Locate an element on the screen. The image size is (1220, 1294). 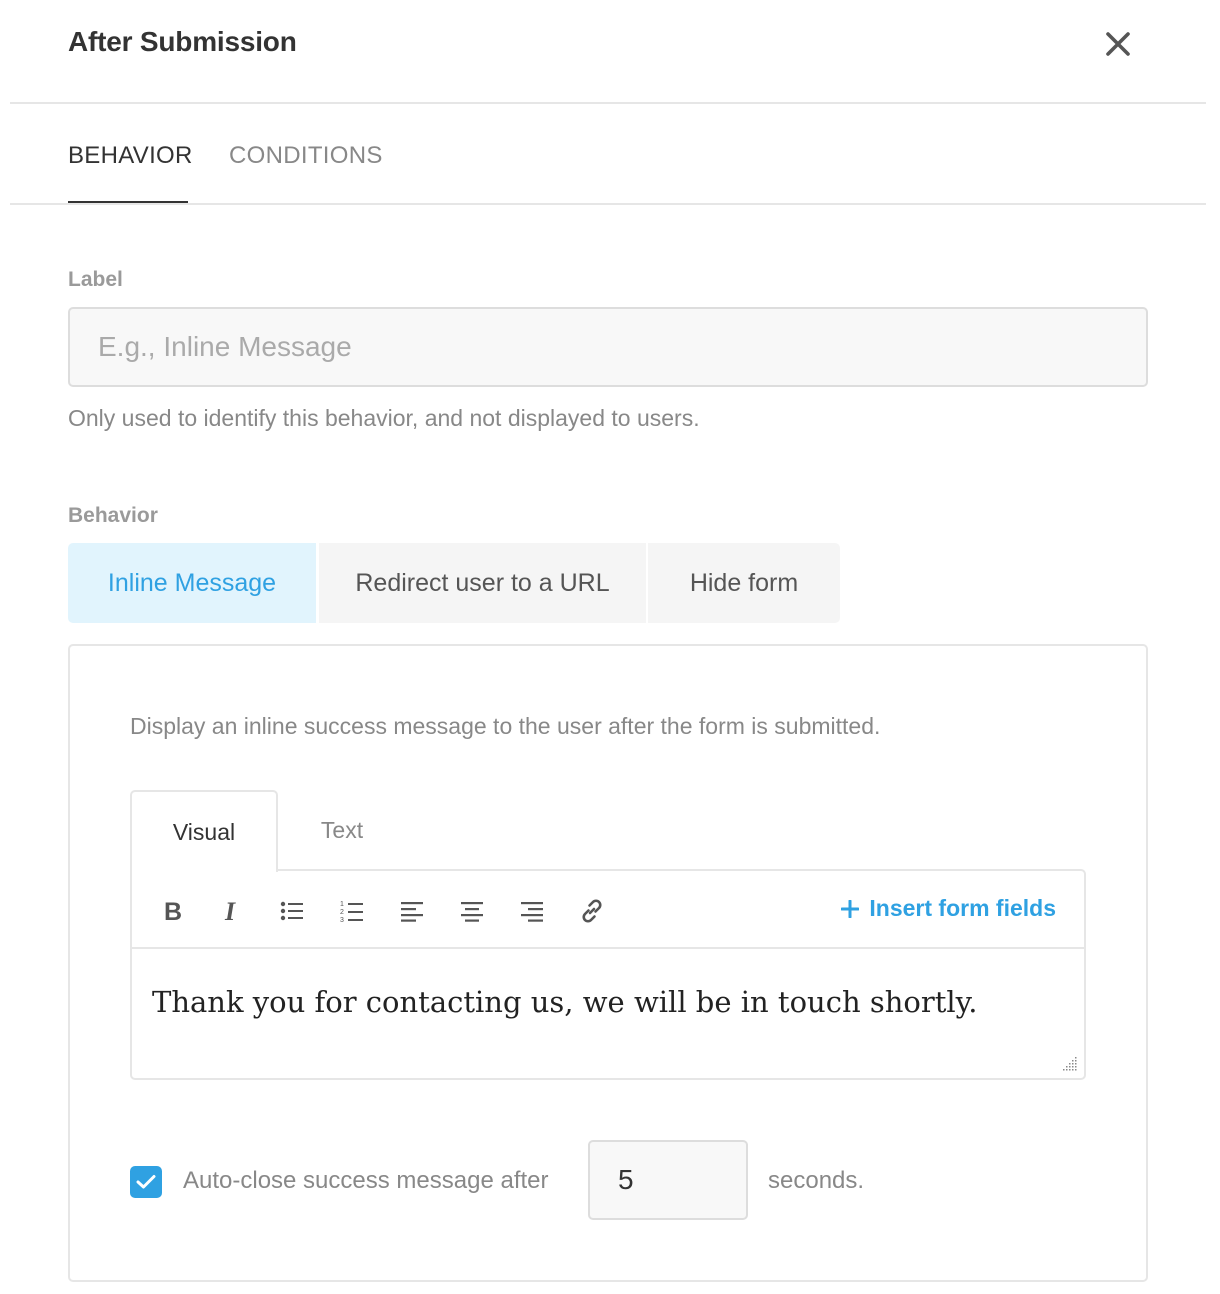
behavior-option-redirect-url: Redirect user to a URL is located at coordinates (482, 583).